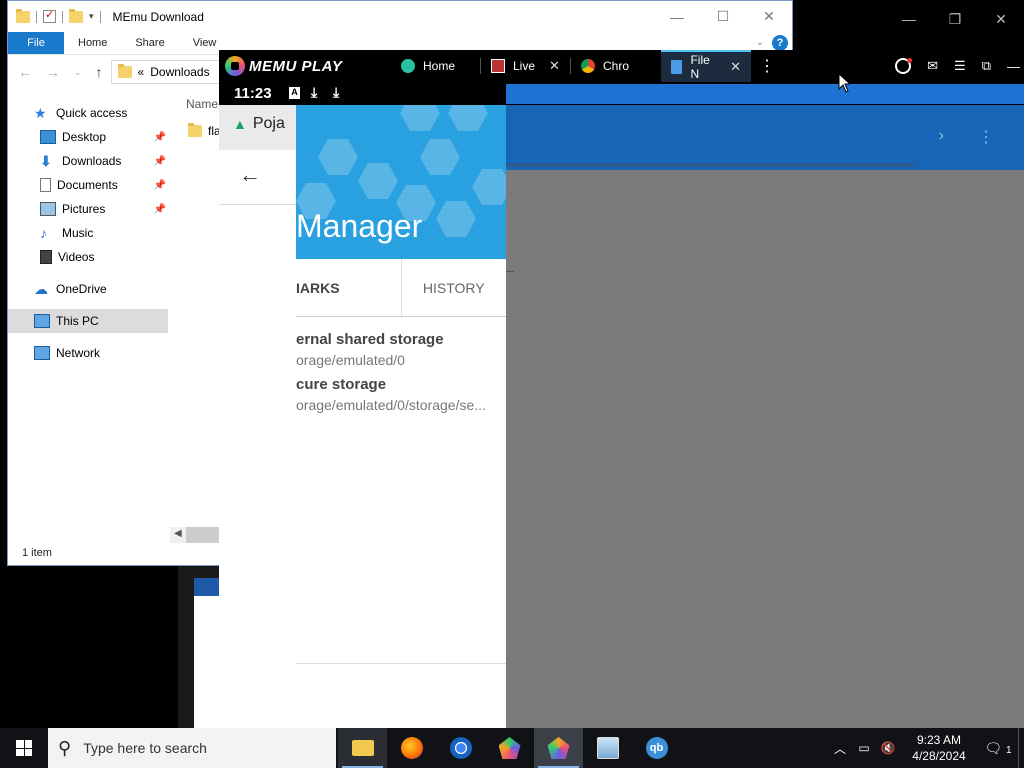  I want to click on chrome-tab: ▲ Poja, so click(259, 124).